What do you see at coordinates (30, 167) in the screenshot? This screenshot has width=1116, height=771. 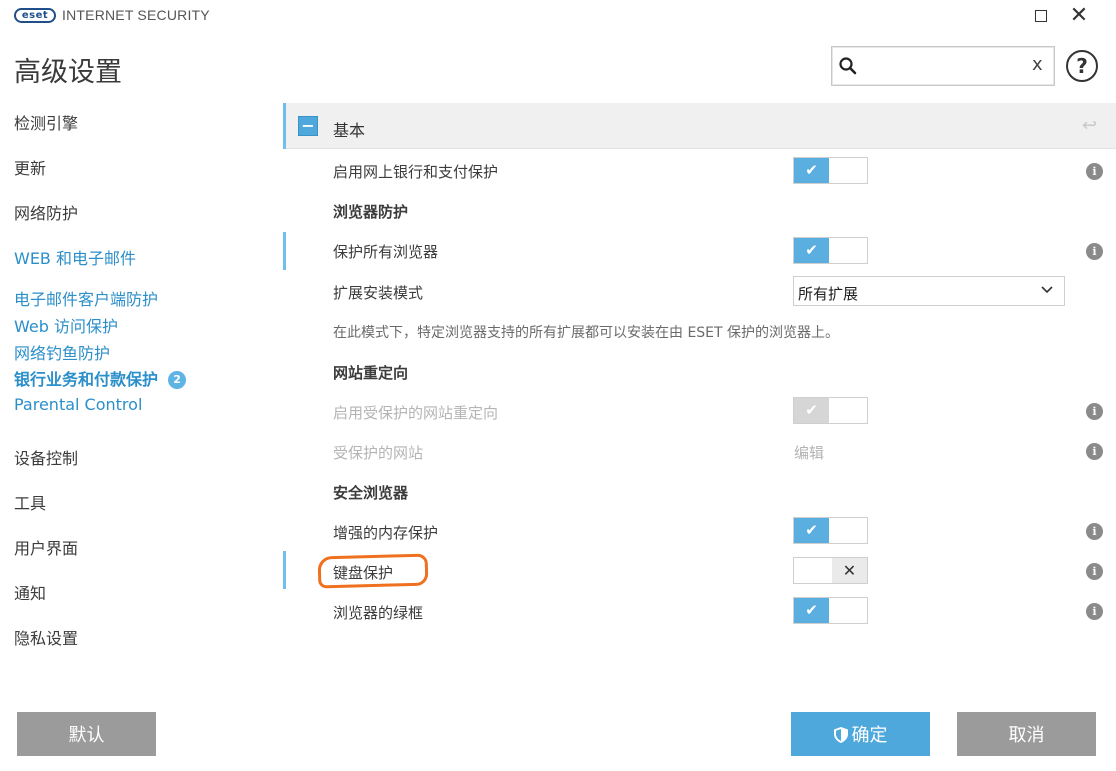 I see `sidebar-item-update: 更新` at bounding box center [30, 167].